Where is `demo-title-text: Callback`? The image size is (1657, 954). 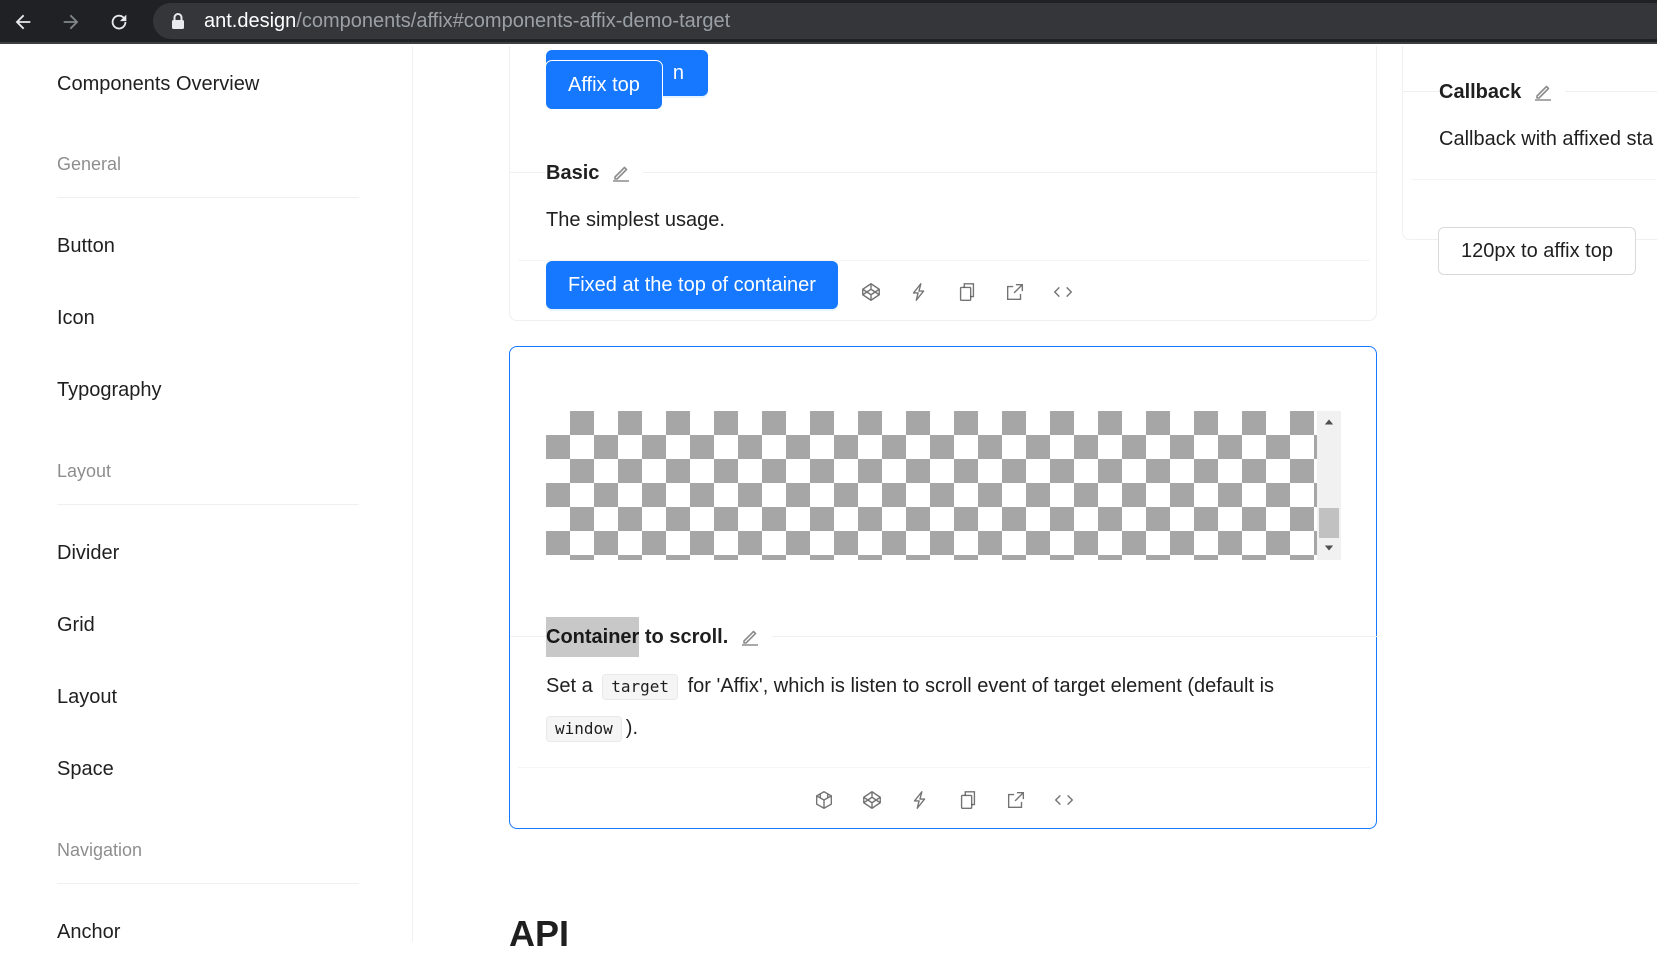
demo-title-text: Callback is located at coordinates (1480, 92).